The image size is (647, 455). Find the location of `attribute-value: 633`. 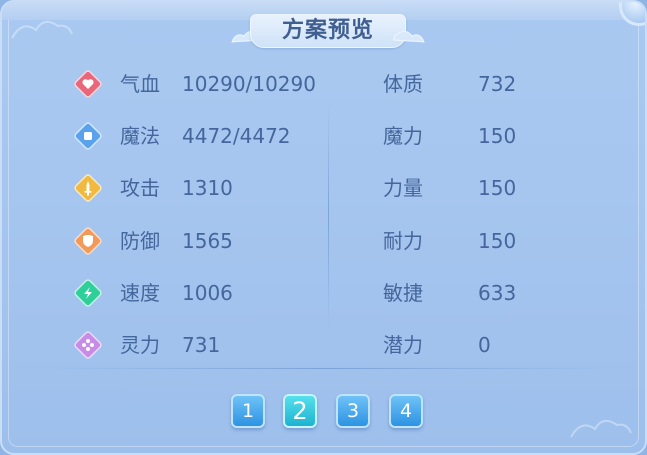

attribute-value: 633 is located at coordinates (497, 293).